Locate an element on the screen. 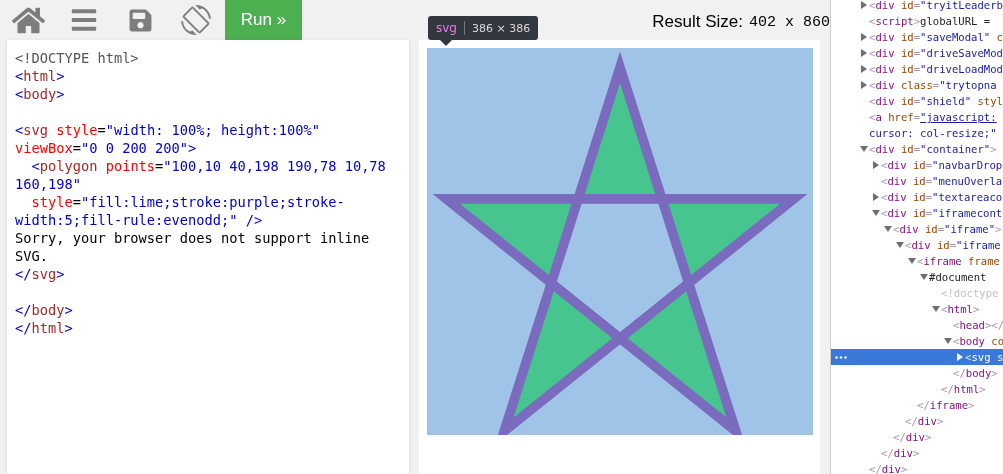 The image size is (1003, 474). dom-tree-row: </body> is located at coordinates (917, 373).